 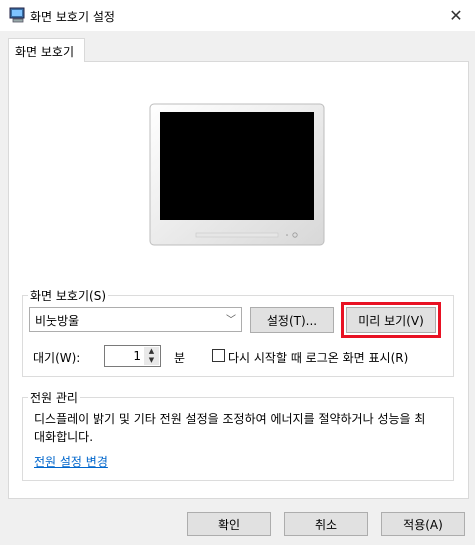 What do you see at coordinates (137, 356) in the screenshot?
I see `wait-minutes-value: 1` at bounding box center [137, 356].